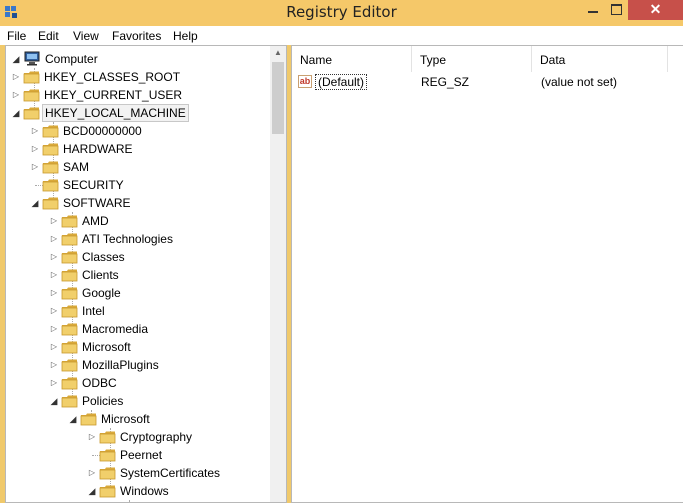 The width and height of the screenshot is (683, 503). Describe the element at coordinates (137, 311) in the screenshot. I see `tree-item-key: ▷ Intel` at that location.